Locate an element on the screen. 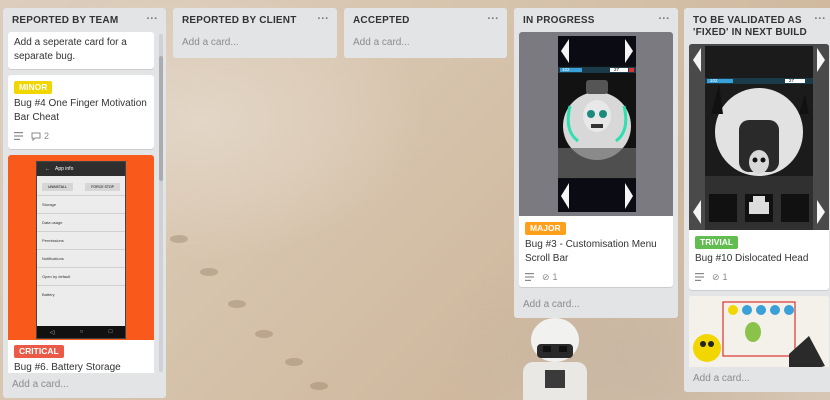 The height and width of the screenshot is (400, 830). back-arrow-icon: ← is located at coordinates (47, 169).